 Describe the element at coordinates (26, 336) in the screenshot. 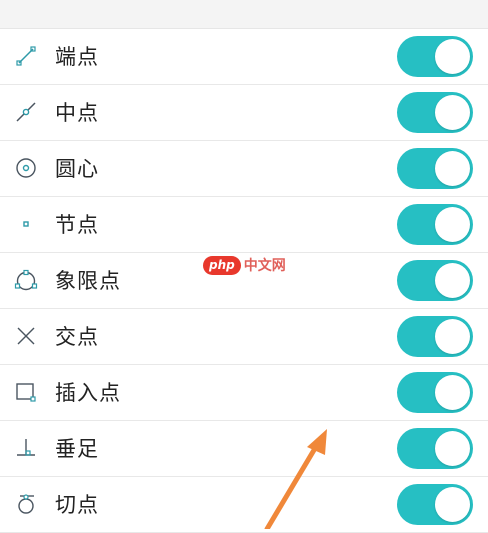

I see `intersection-snap-icon` at that location.